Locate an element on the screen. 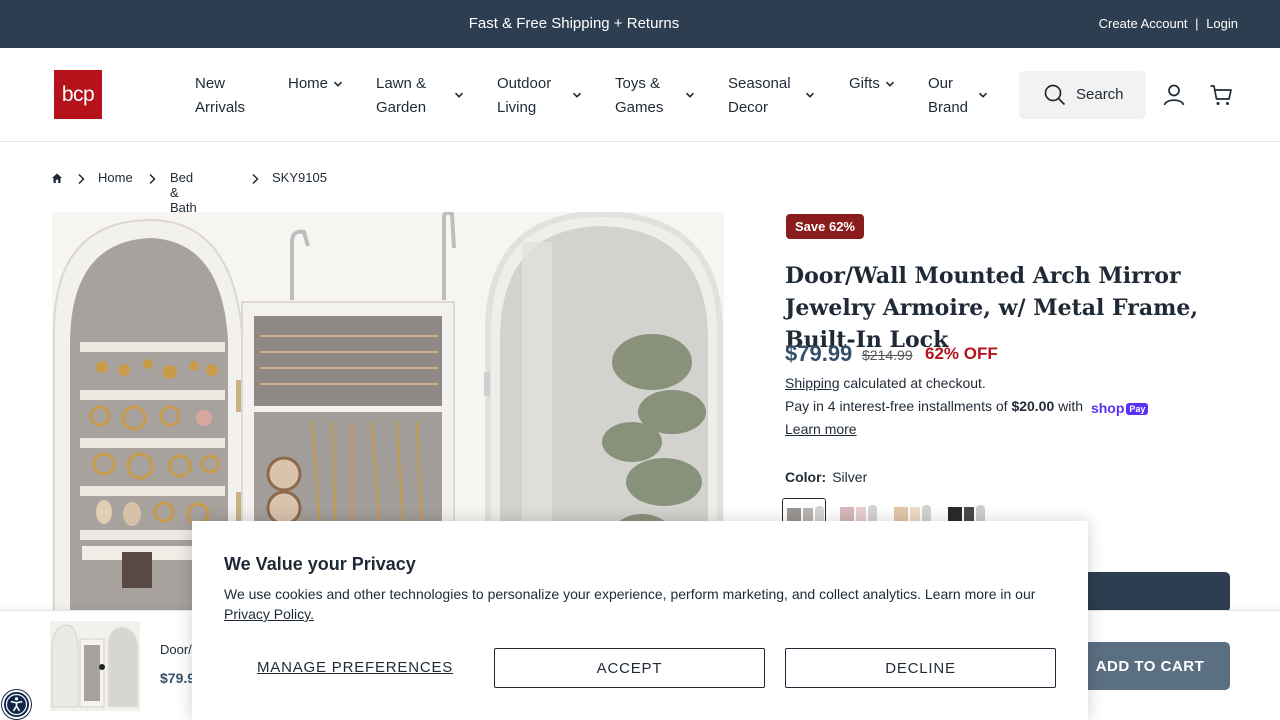 The height and width of the screenshot is (720, 1280). nav-toys-games: Toys & Games is located at coordinates (655, 96).